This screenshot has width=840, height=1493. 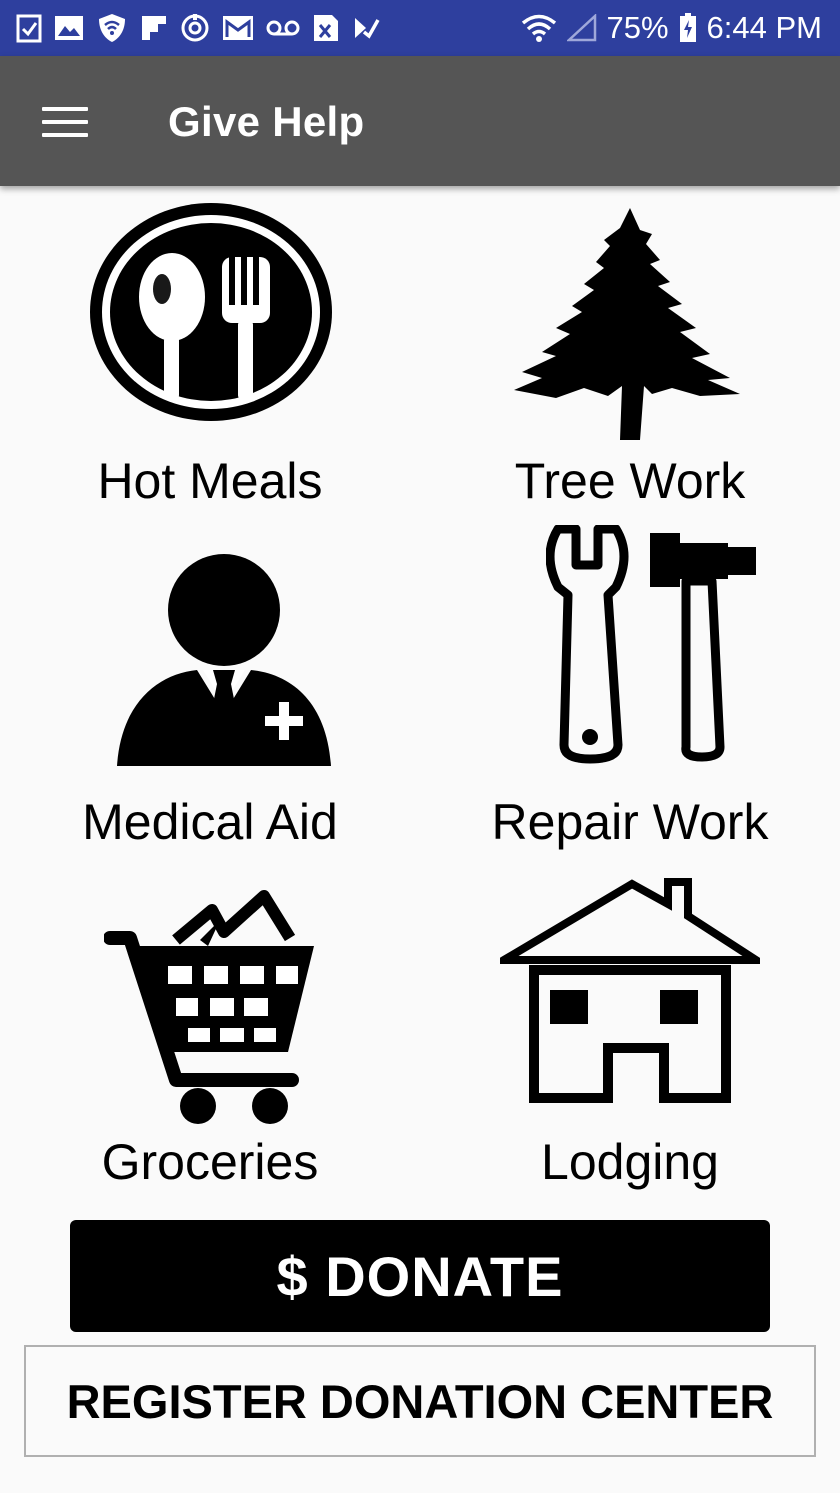 What do you see at coordinates (69, 28) in the screenshot?
I see `image-icon` at bounding box center [69, 28].